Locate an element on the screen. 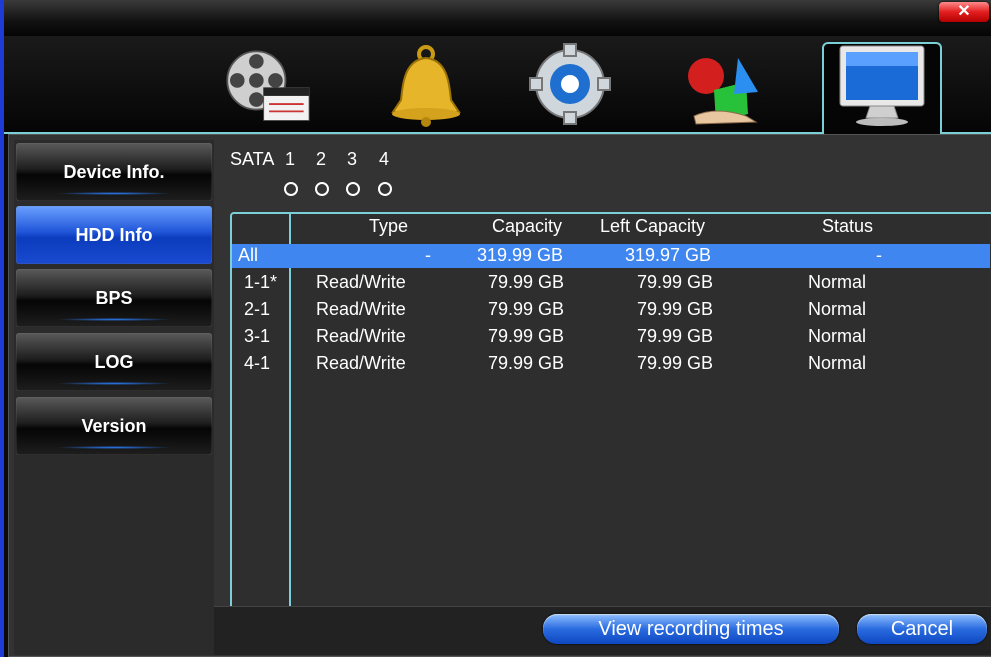  sata-port-number: 2 is located at coordinates (320, 159).